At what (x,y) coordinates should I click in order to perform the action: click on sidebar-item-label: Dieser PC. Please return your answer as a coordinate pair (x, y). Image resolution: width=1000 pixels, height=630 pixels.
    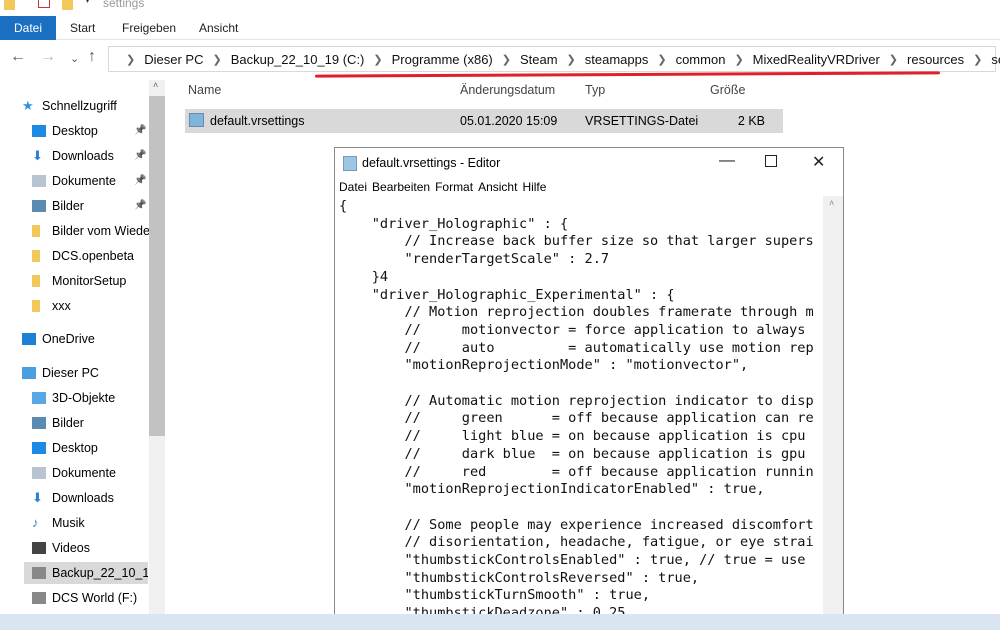
    Looking at the image, I should click on (70, 373).